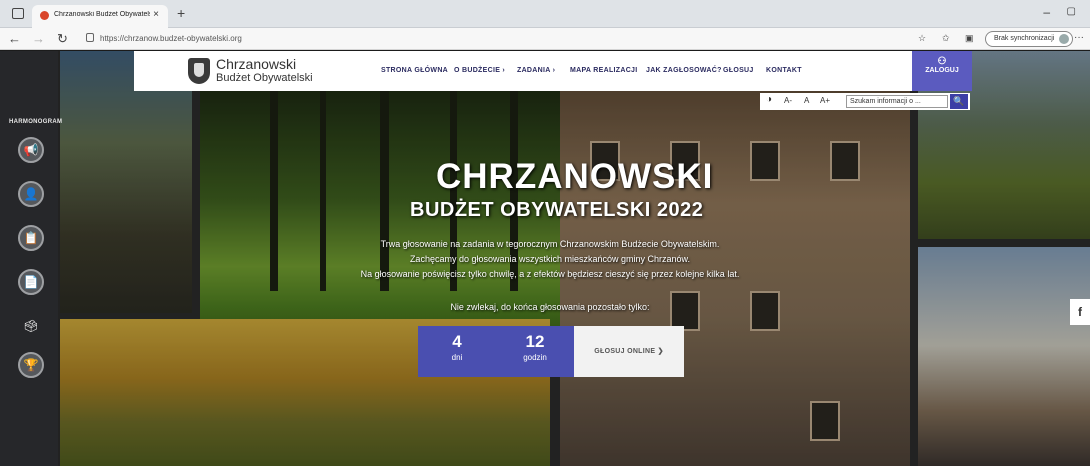  I want to click on tab-actions-icon, so click(18, 13).